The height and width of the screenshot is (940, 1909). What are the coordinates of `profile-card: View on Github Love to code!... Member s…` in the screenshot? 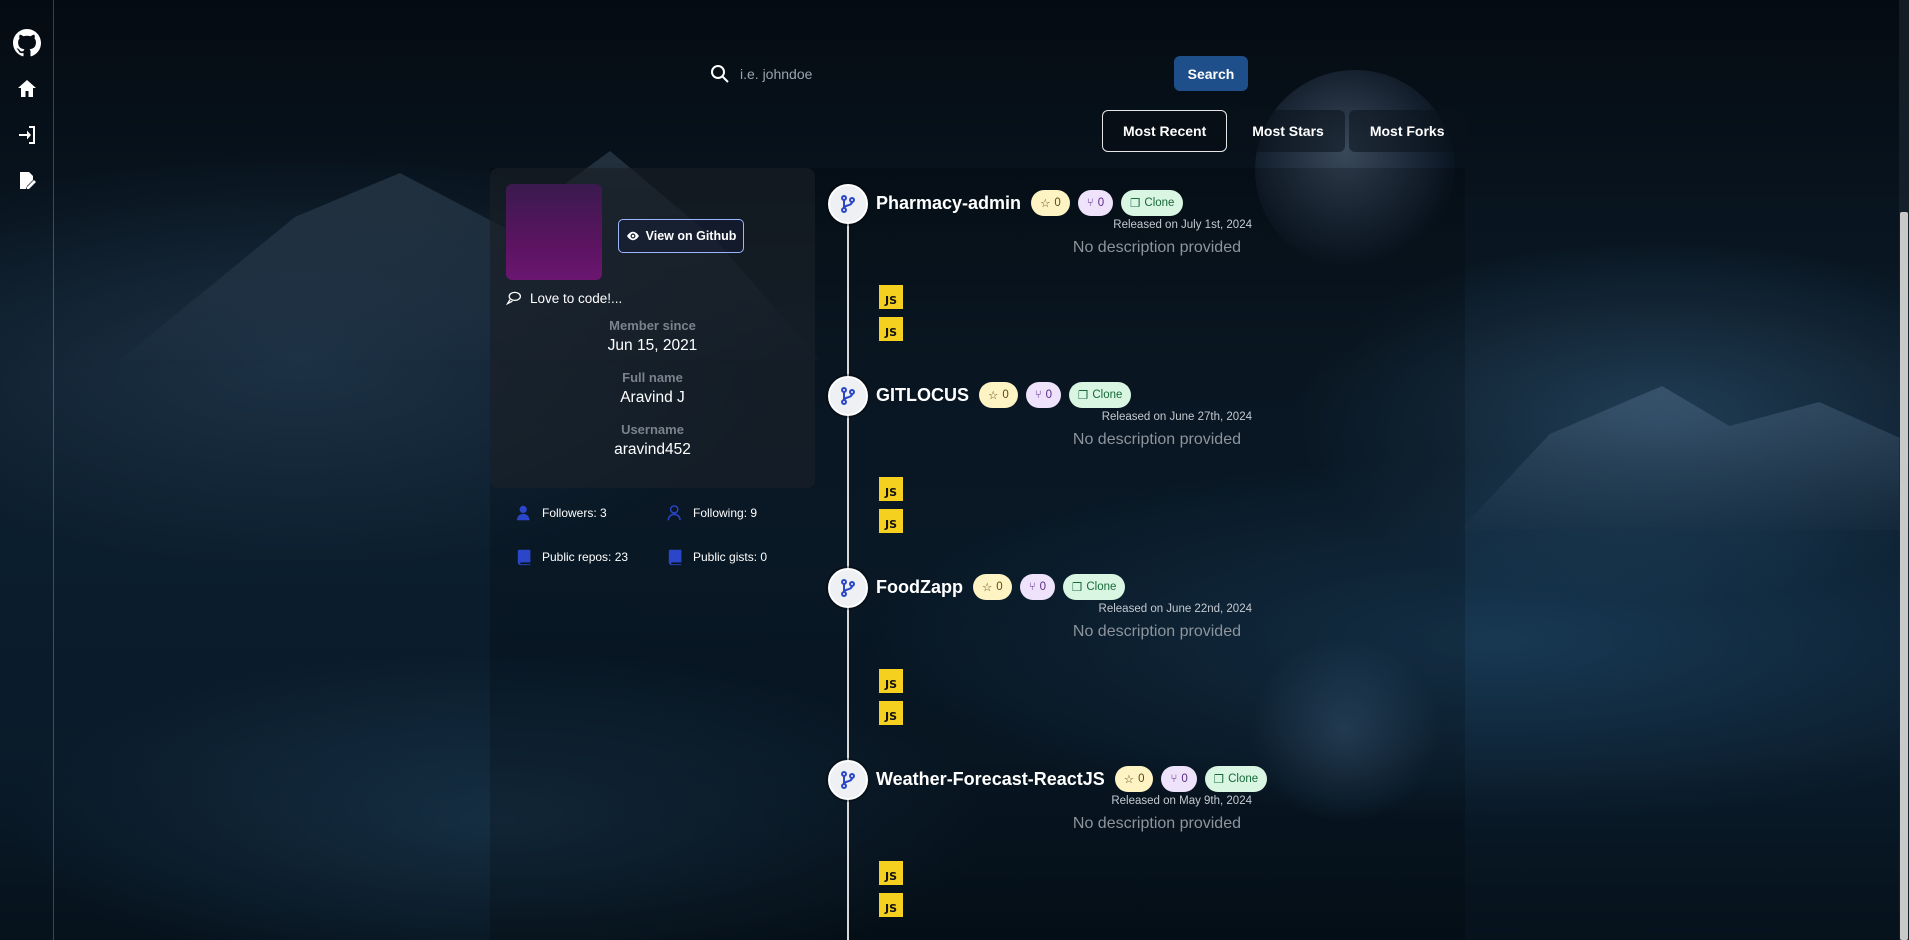 It's located at (652, 328).